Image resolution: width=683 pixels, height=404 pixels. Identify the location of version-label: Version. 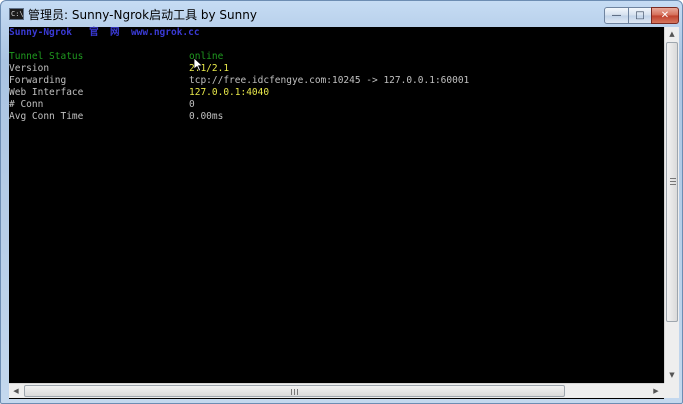
(29, 68).